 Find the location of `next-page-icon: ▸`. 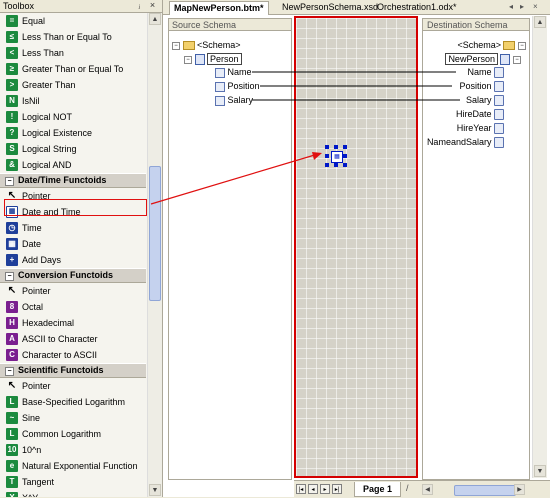

next-page-icon: ▸ is located at coordinates (325, 489).